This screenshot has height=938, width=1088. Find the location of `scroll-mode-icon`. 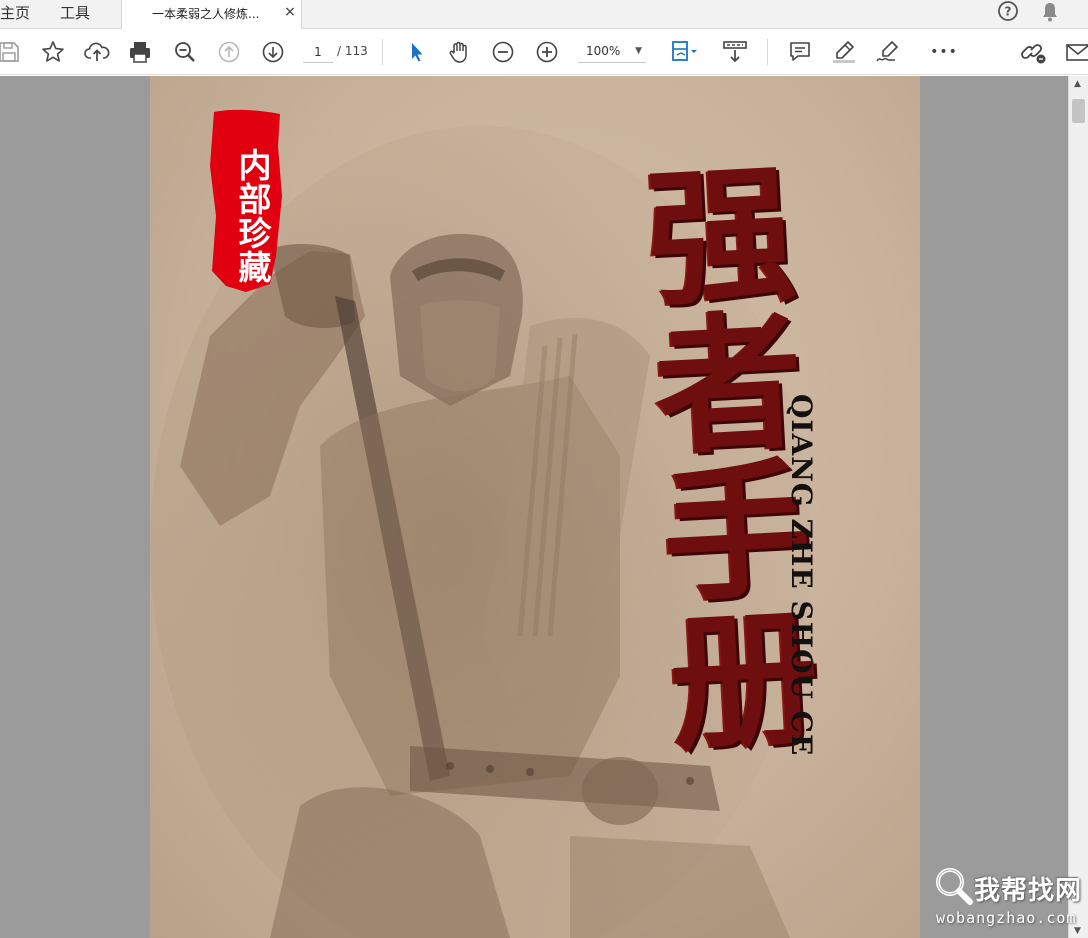

scroll-mode-icon is located at coordinates (735, 52).